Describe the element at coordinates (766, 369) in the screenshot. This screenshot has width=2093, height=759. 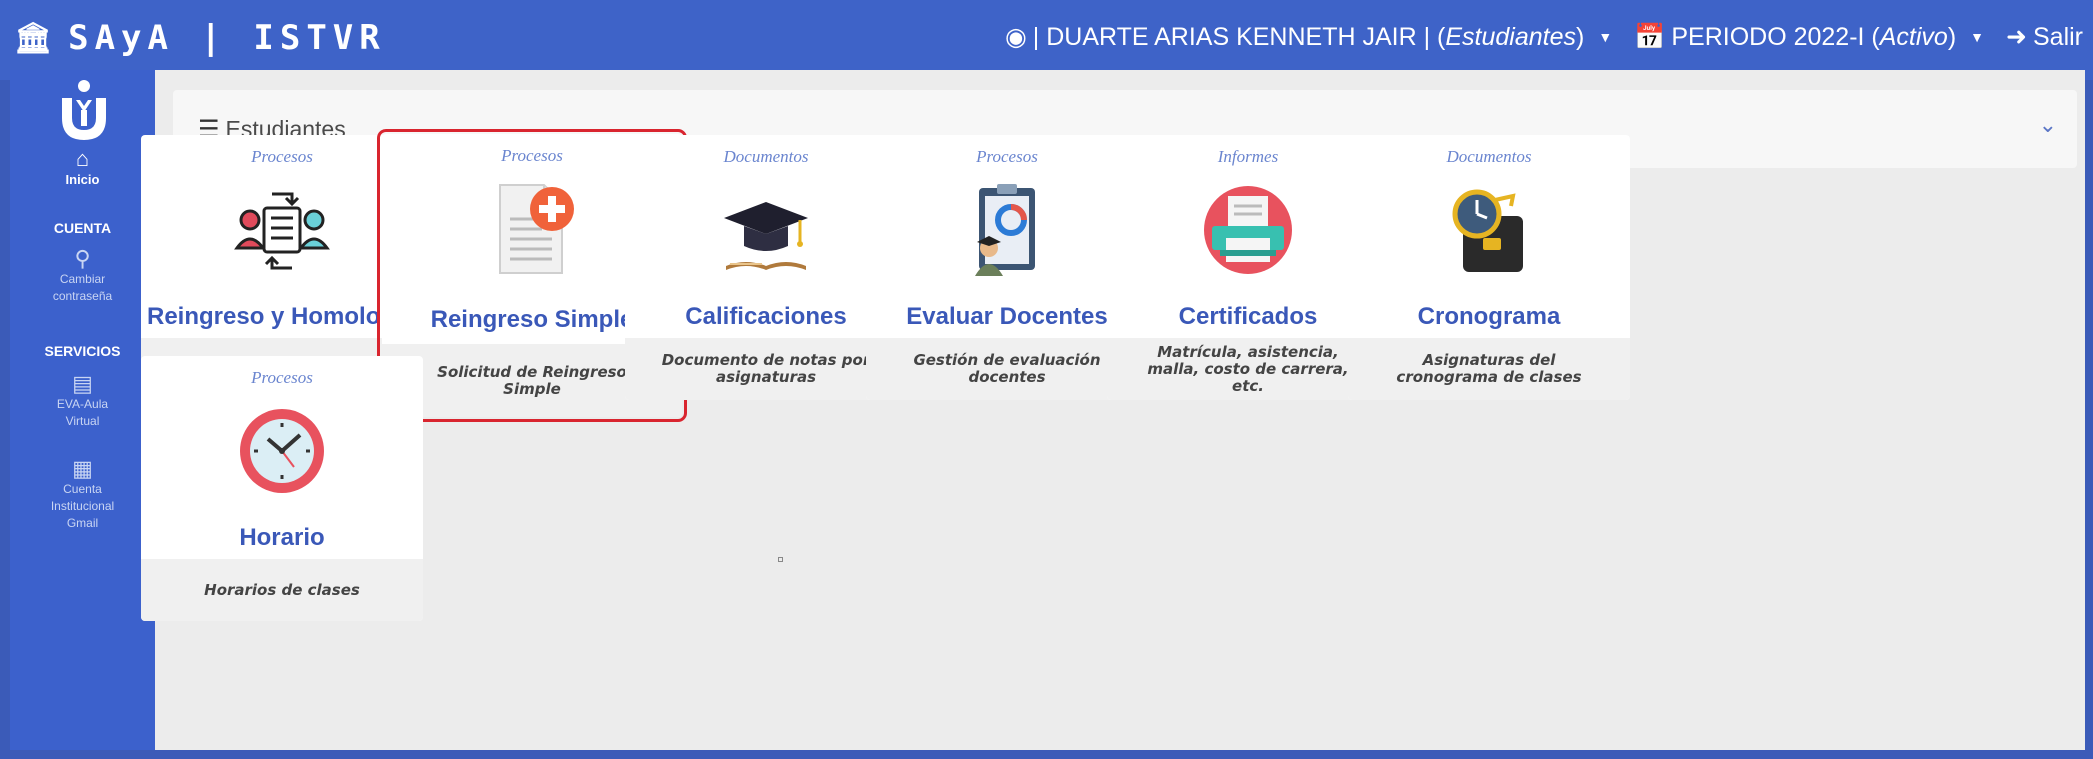
I see `card-description: Documento de notas por asignaturas` at that location.